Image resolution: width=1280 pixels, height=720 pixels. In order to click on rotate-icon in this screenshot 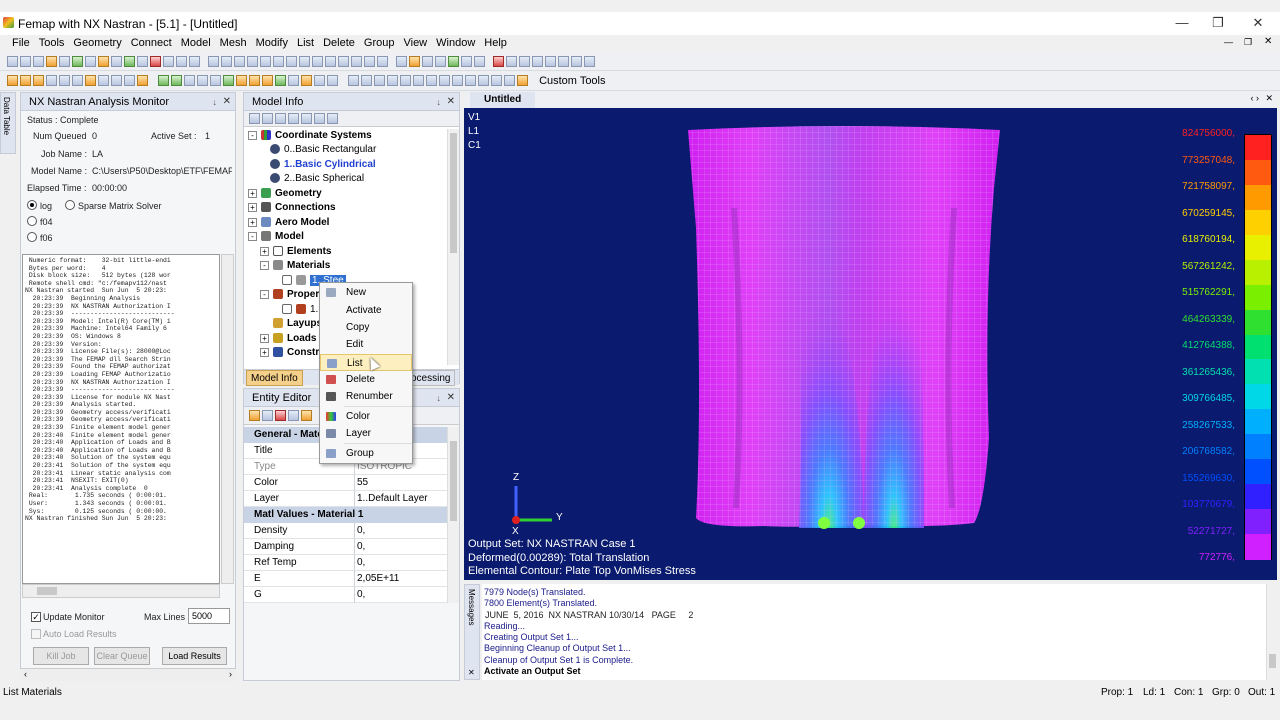, I will do `click(213, 61)`.